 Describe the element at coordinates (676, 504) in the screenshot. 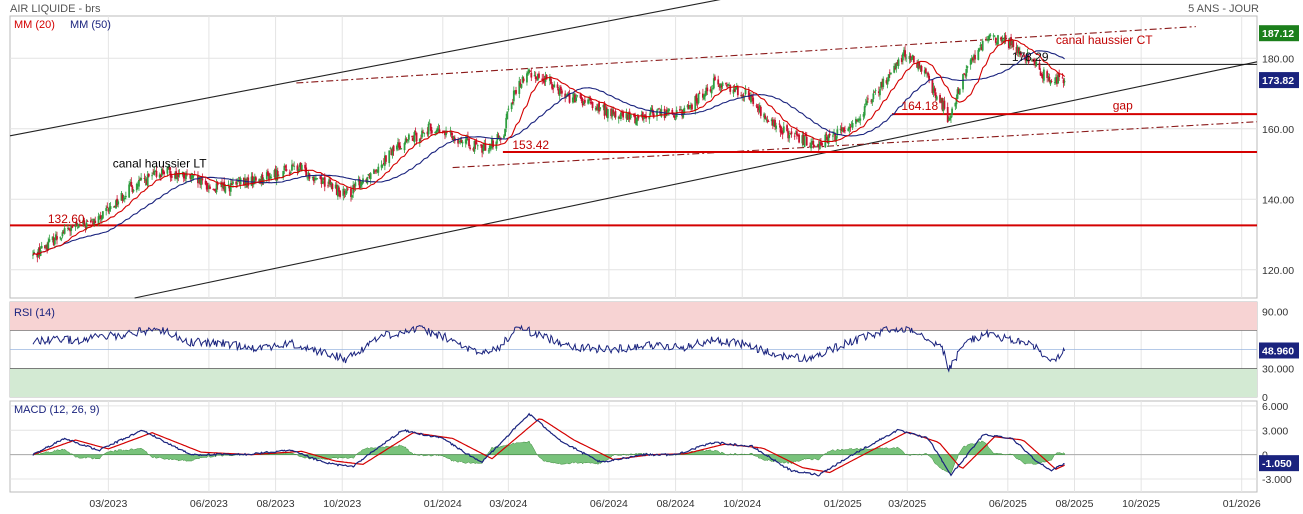

I see `x-tick-label: 08/2024` at that location.